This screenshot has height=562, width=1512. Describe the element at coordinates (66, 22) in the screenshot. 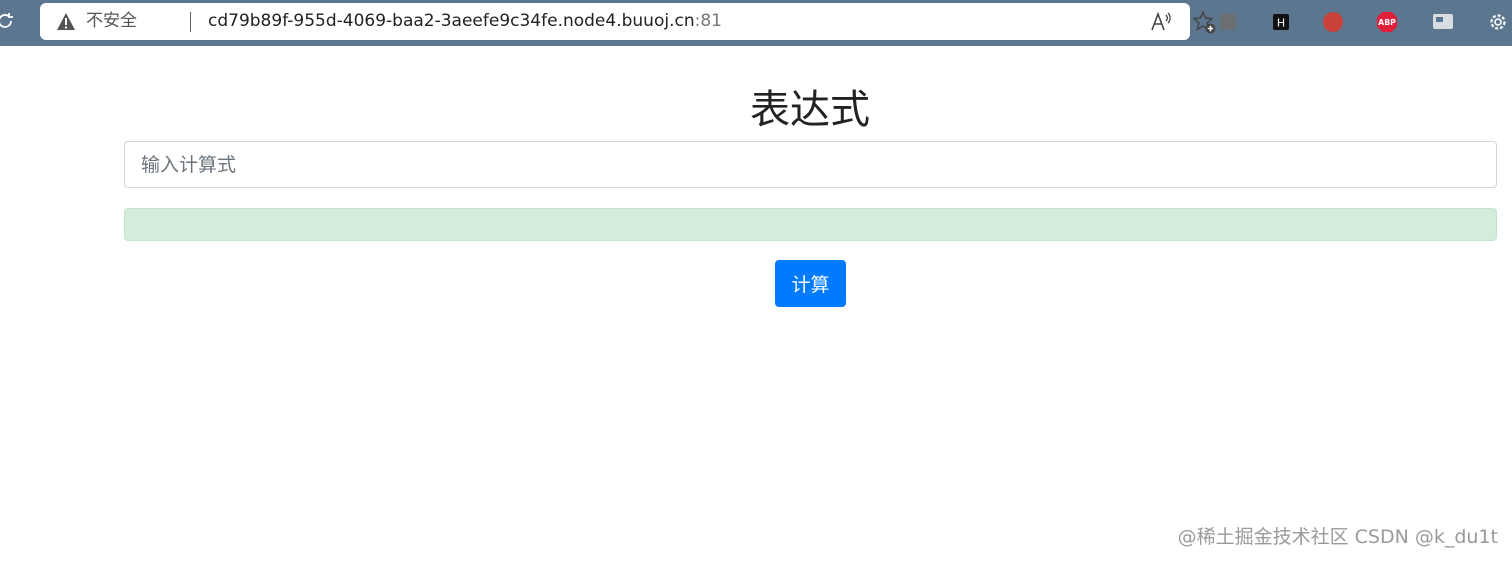

I see `warning-icon` at that location.